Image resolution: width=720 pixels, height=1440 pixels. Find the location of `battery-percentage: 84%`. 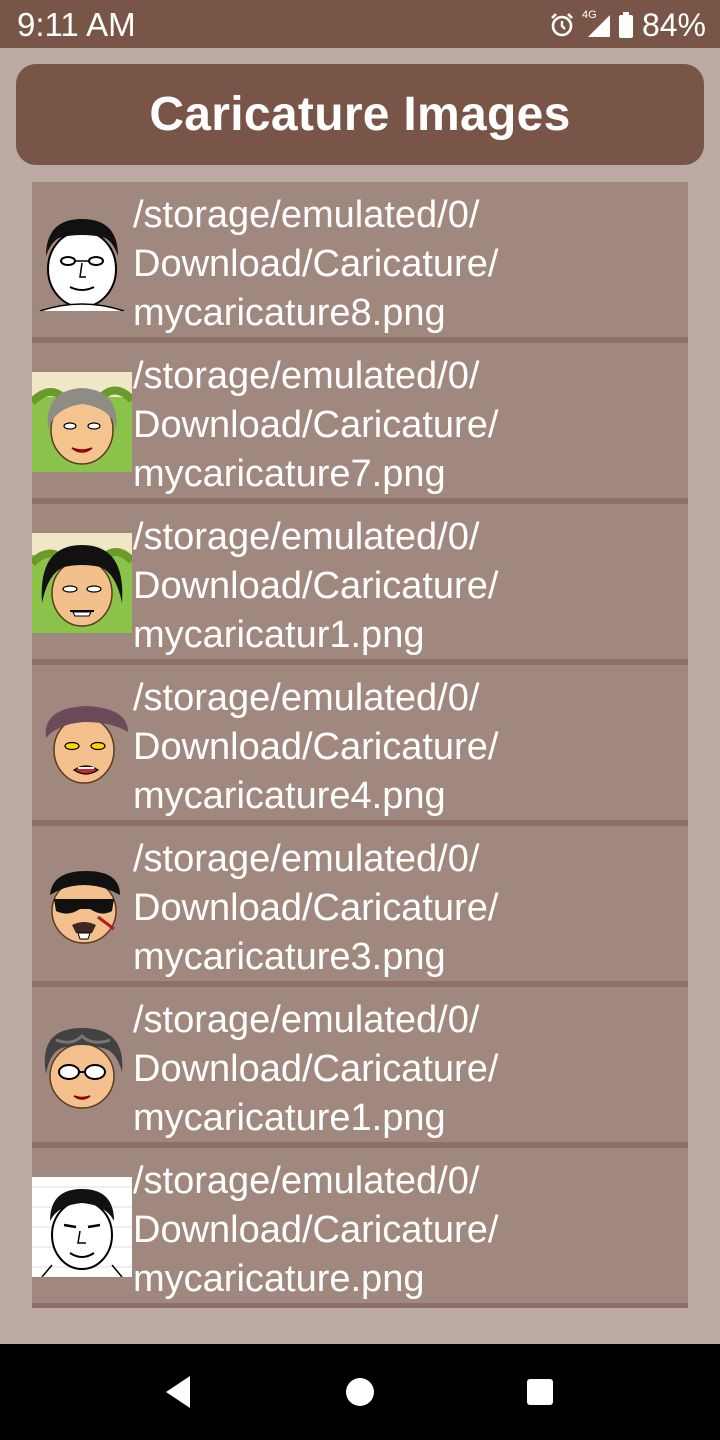

battery-percentage: 84% is located at coordinates (673, 25).